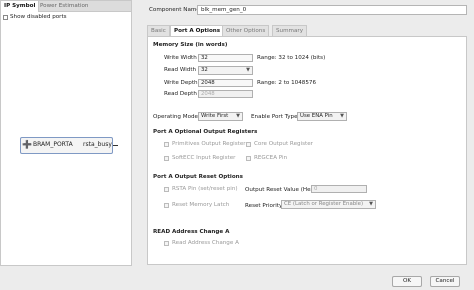 The image size is (474, 290). I want to click on operating-mode-value: Write First, so click(215, 116).